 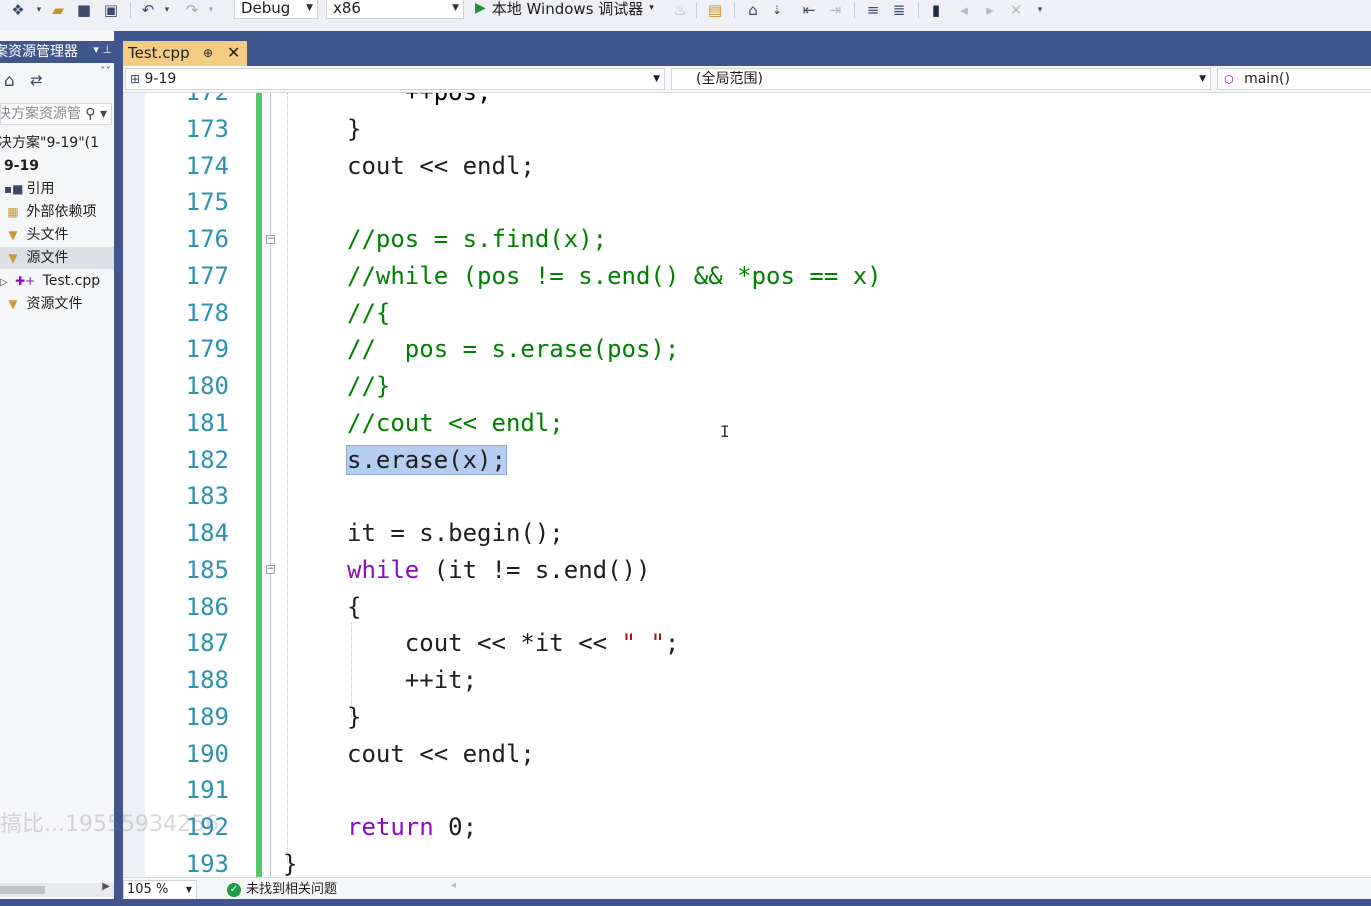 What do you see at coordinates (187, 102) in the screenshot?
I see `line-number: 172` at bounding box center [187, 102].